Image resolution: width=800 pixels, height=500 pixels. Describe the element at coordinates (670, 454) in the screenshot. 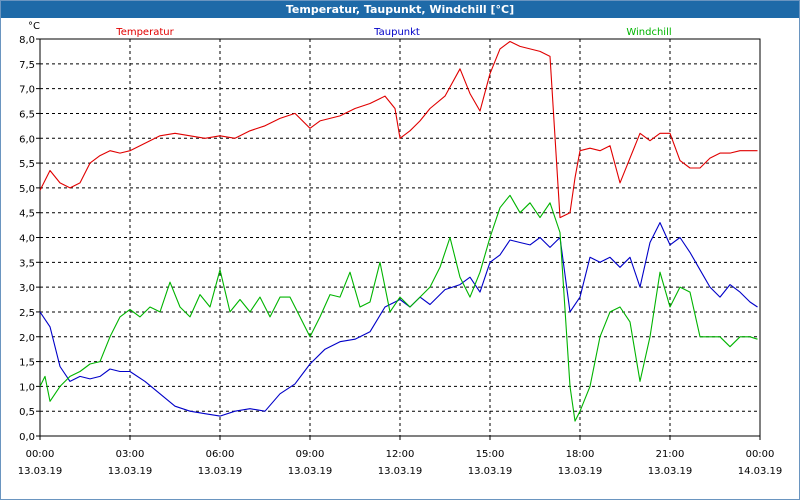

I see `x-tick-time-label: 21:00` at that location.